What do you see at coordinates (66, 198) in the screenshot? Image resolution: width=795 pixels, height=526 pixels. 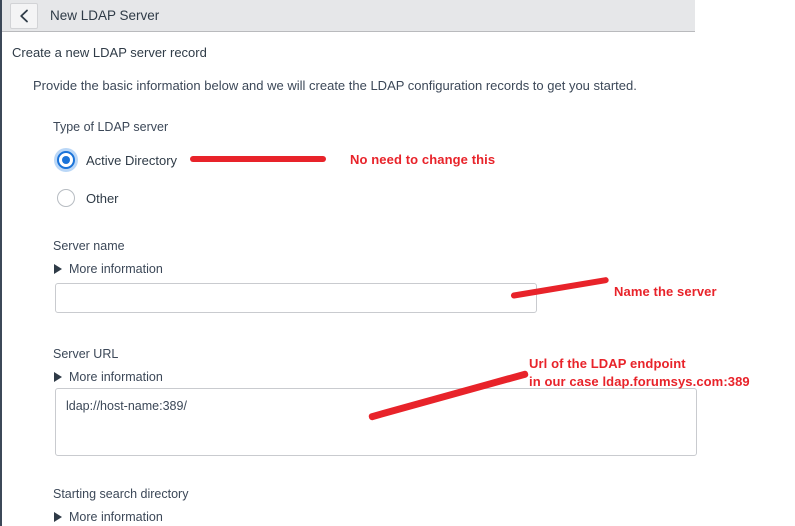 I see `radio-indicator-unselected` at bounding box center [66, 198].